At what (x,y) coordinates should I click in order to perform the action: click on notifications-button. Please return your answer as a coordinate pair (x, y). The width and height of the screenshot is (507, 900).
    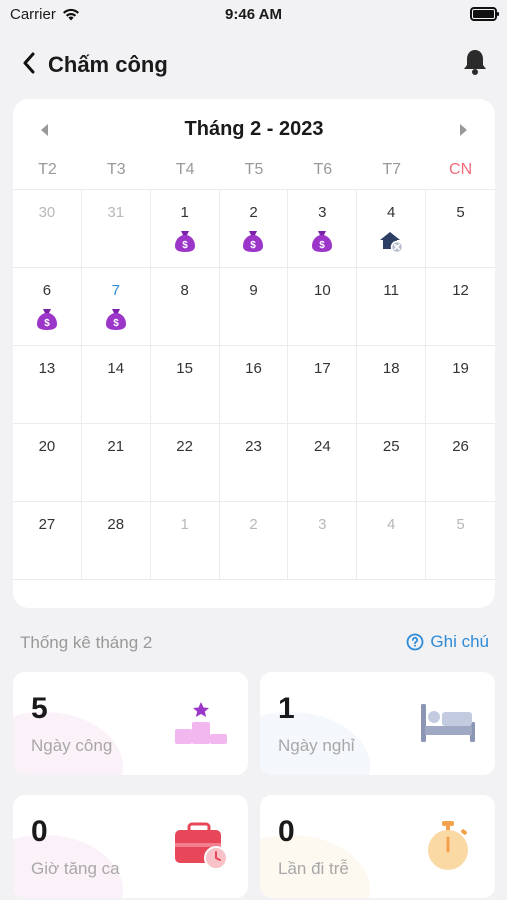
    Looking at the image, I should click on (475, 62).